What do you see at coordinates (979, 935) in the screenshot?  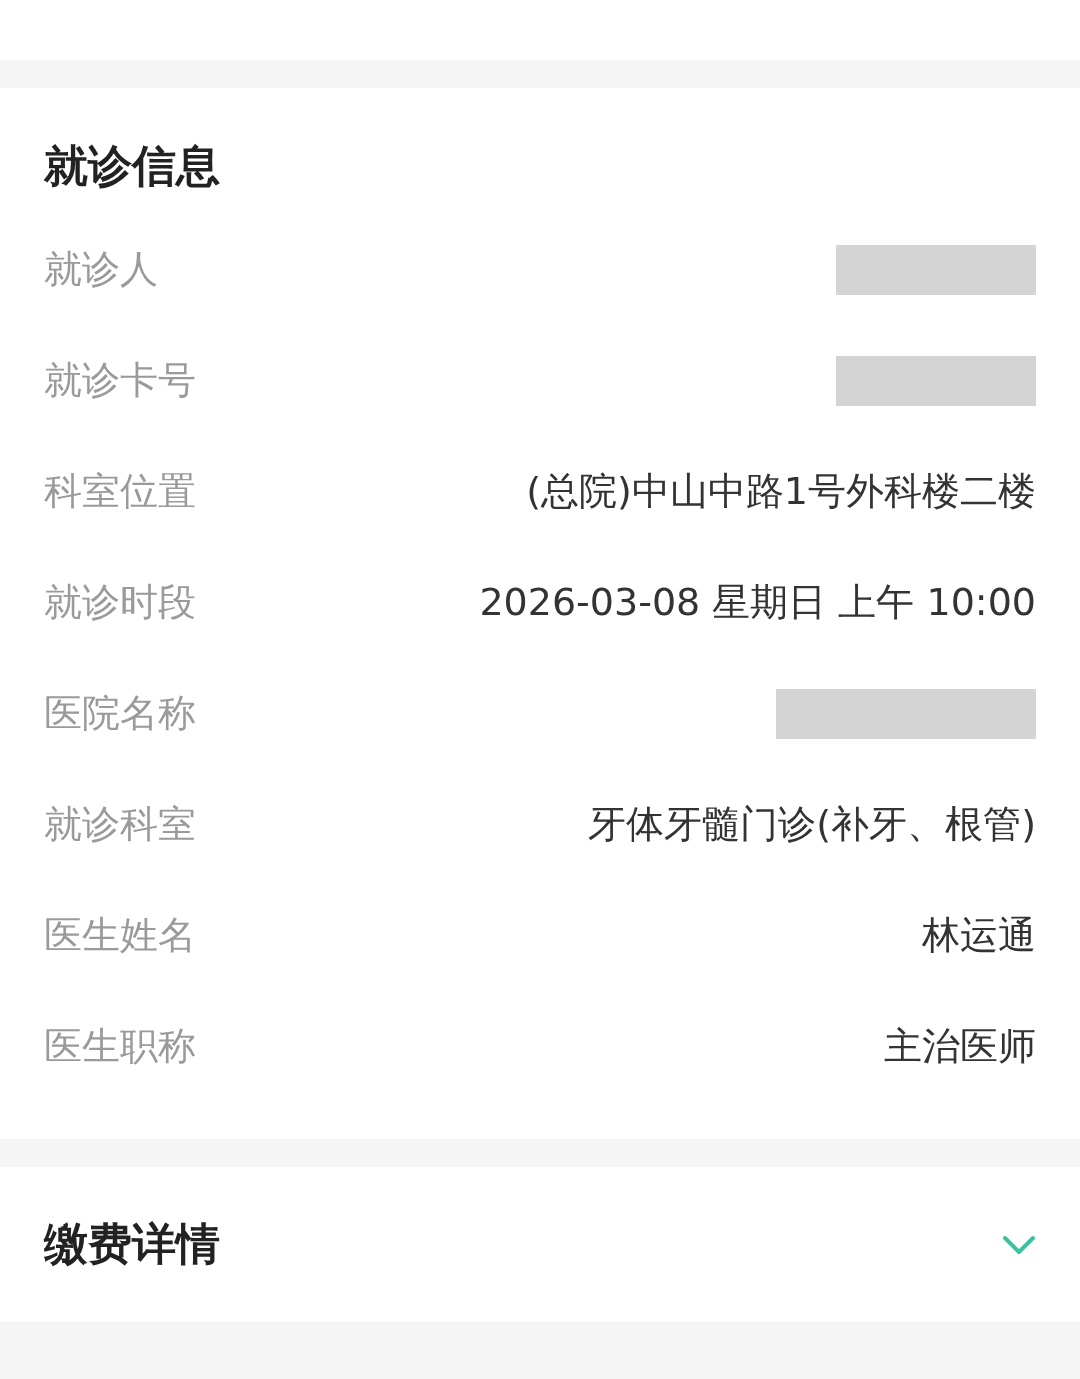 I see `field-value: 林运通` at bounding box center [979, 935].